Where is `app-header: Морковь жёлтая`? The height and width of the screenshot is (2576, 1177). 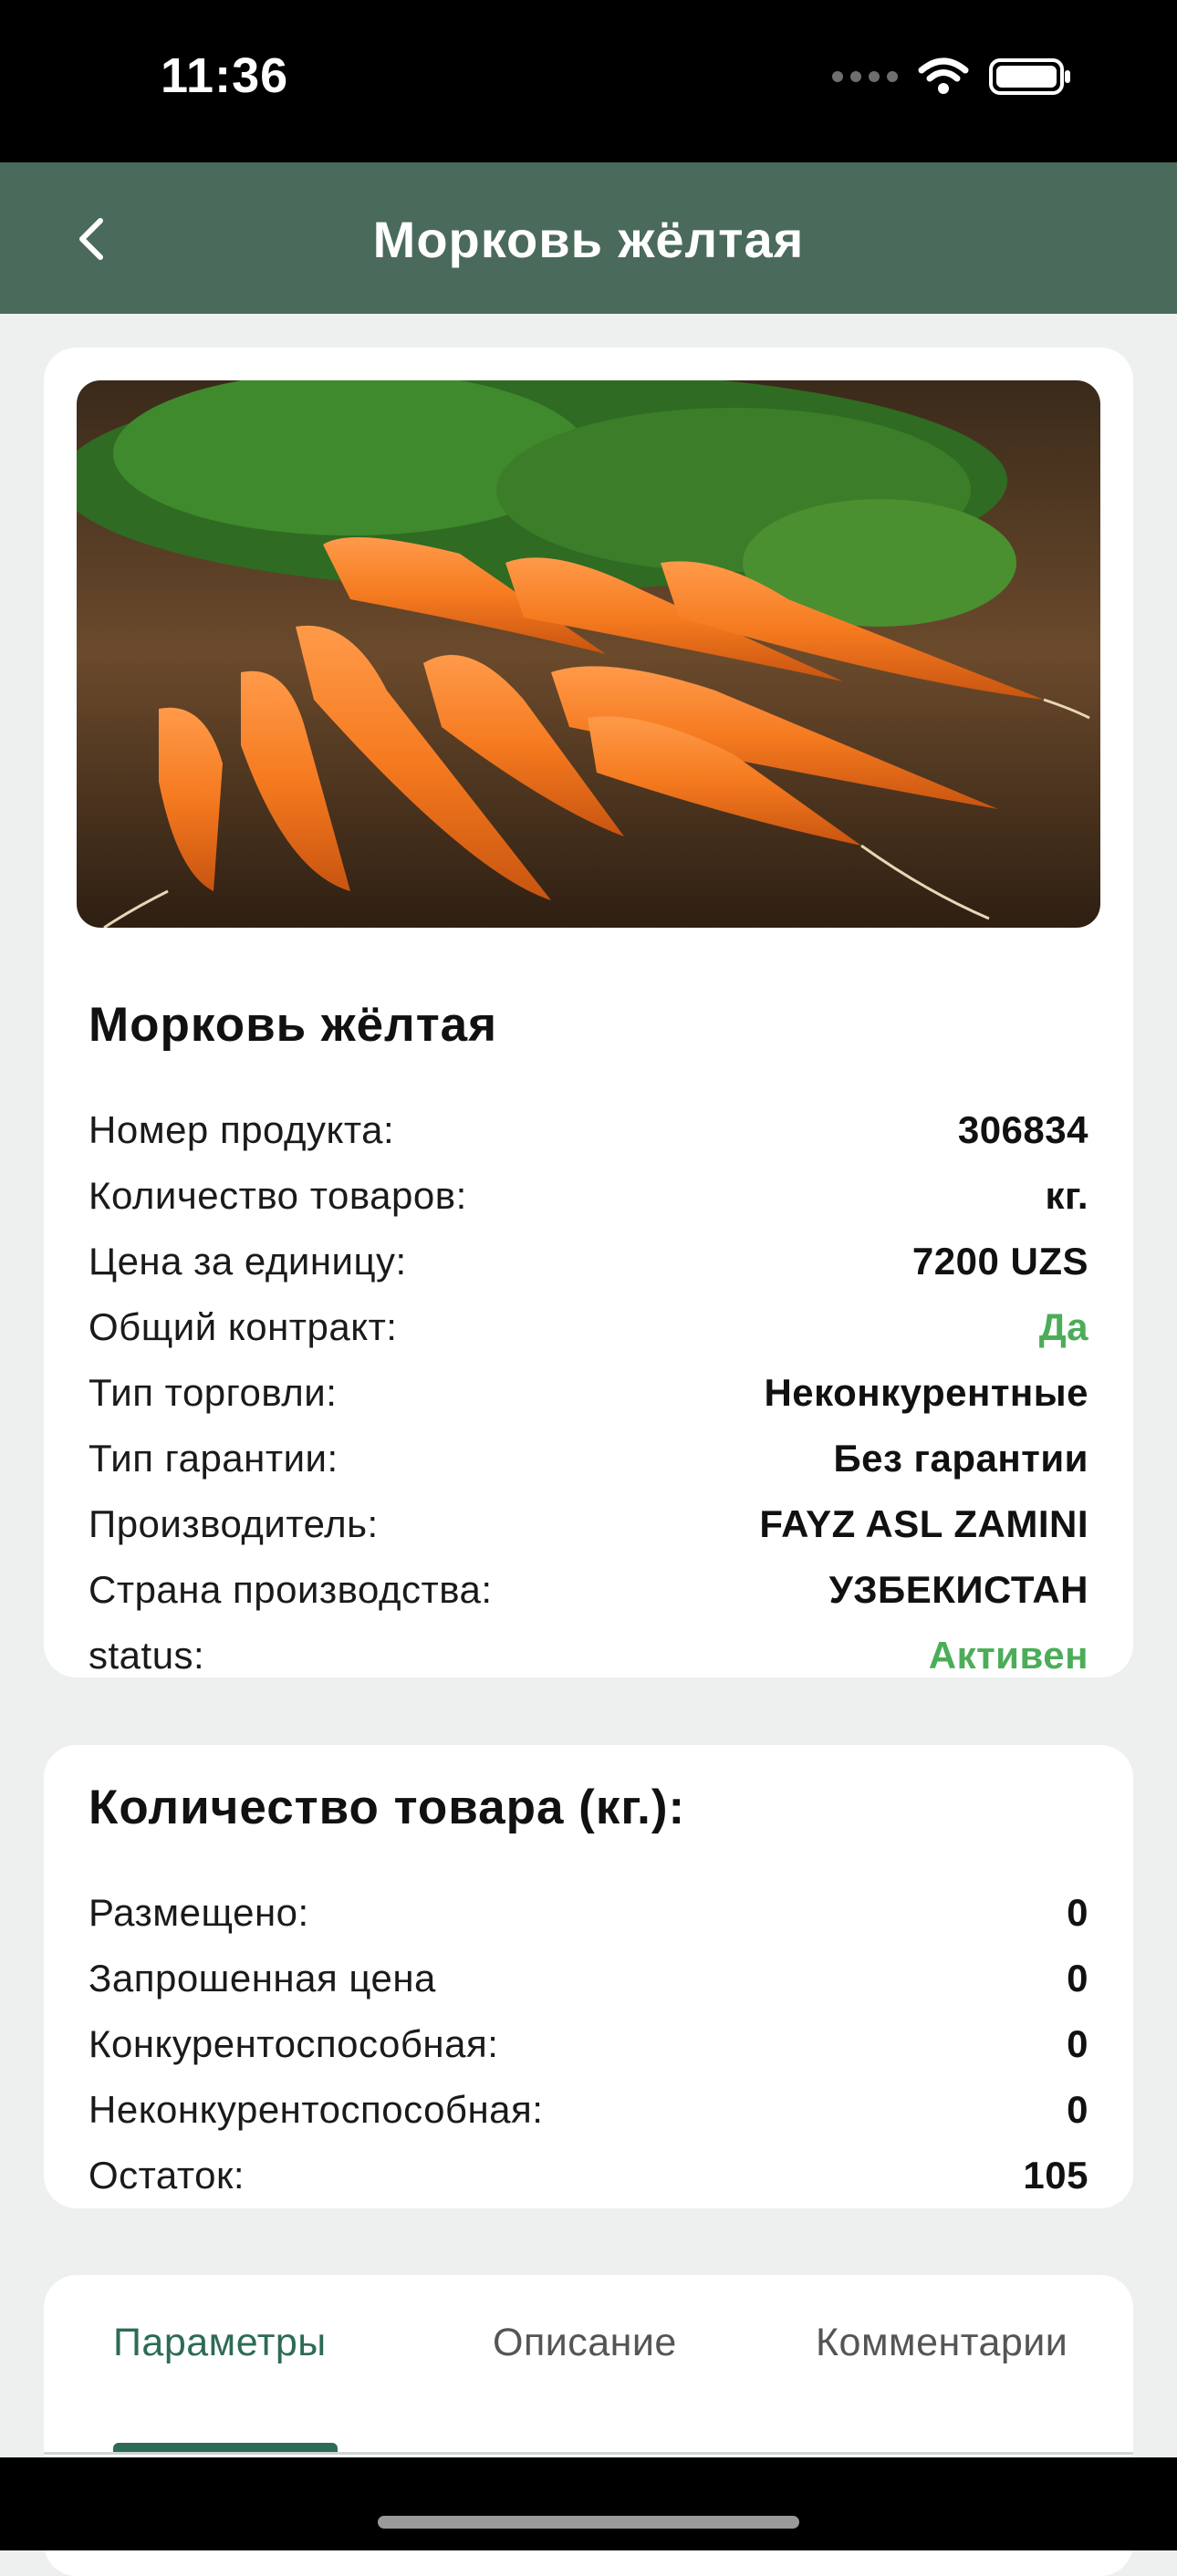
app-header: Морковь жёлтая is located at coordinates (589, 238).